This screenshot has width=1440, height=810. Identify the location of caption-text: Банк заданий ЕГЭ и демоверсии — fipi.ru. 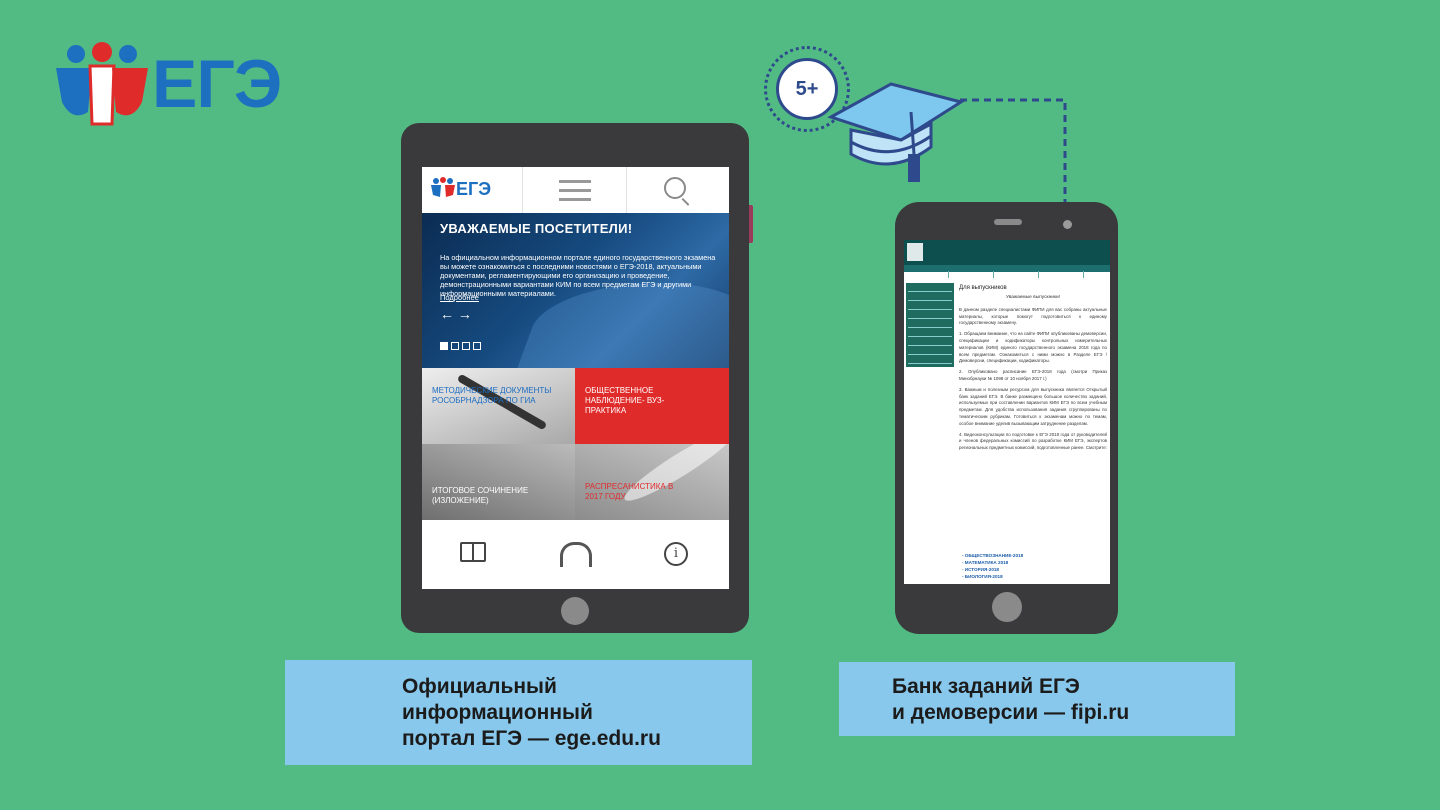
(1010, 700).